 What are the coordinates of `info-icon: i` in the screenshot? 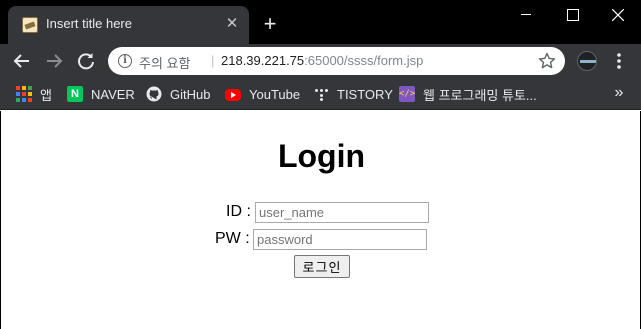 It's located at (125, 61).